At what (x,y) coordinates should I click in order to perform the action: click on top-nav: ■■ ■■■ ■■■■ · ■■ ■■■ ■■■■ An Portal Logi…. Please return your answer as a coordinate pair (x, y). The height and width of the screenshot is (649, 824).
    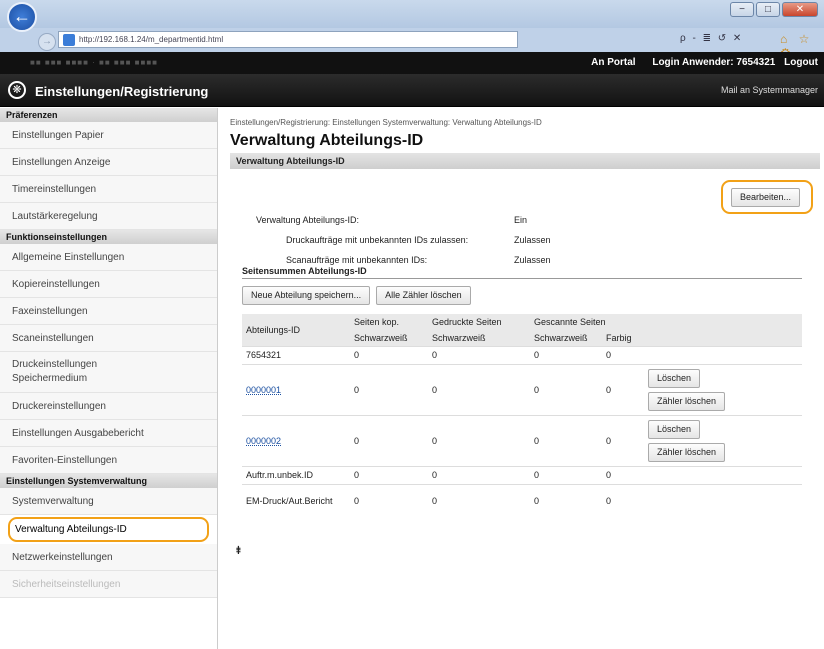
    Looking at the image, I should click on (412, 63).